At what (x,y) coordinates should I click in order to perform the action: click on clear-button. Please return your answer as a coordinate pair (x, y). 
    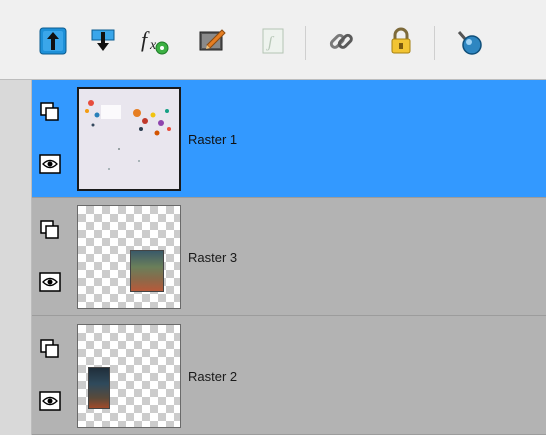
    Looking at the image, I should click on (469, 43).